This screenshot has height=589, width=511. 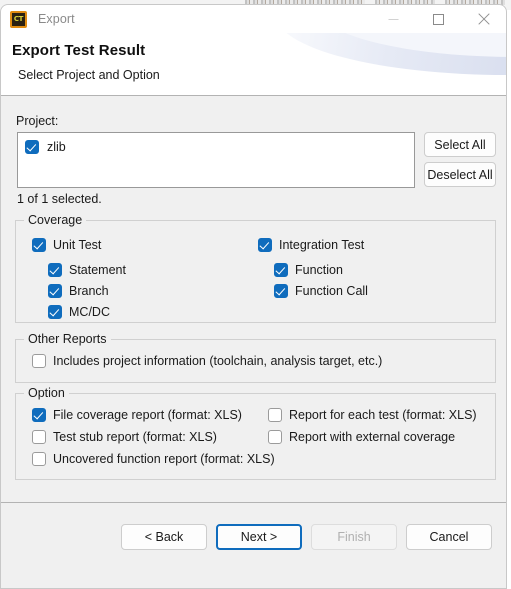 What do you see at coordinates (306, 537) in the screenshot?
I see `footer-button-group: < Back Next > Finish Cancel` at bounding box center [306, 537].